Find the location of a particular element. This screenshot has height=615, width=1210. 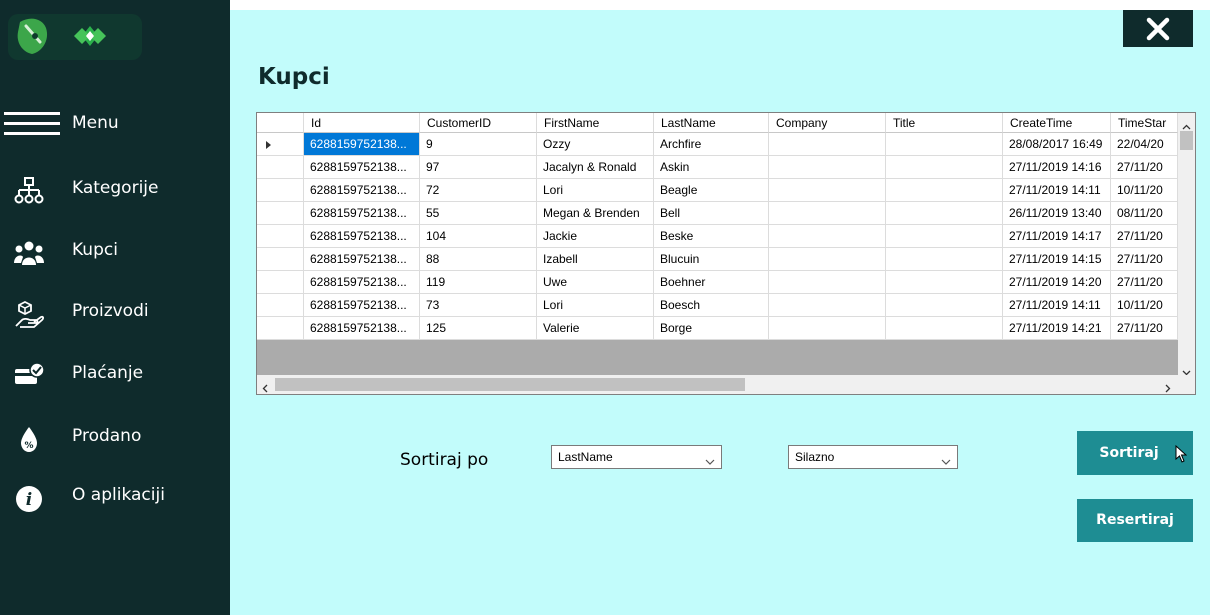

cell-lastname: Archfire is located at coordinates (711, 144).